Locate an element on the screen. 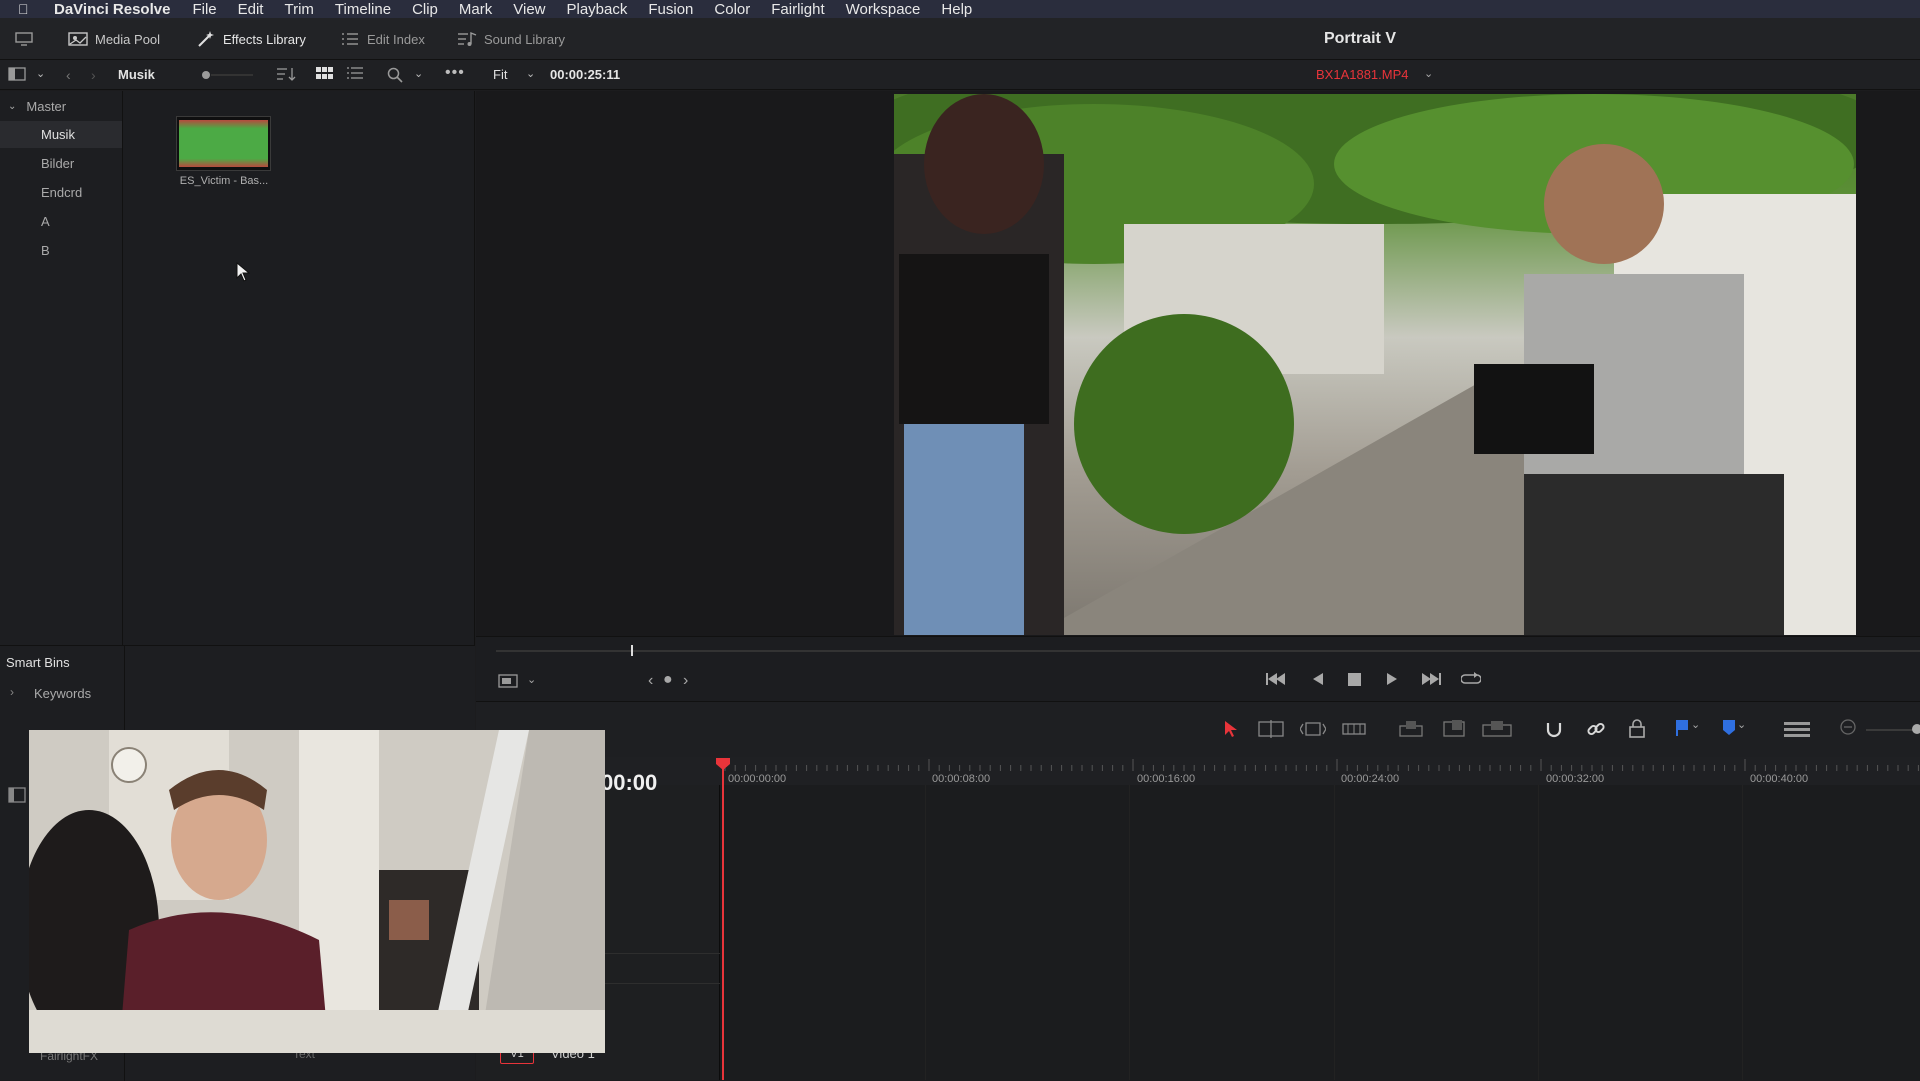 Image resolution: width=1920 pixels, height=1081 pixels. clip-name-select: BX1A1881.MP4 is located at coordinates (1362, 74).